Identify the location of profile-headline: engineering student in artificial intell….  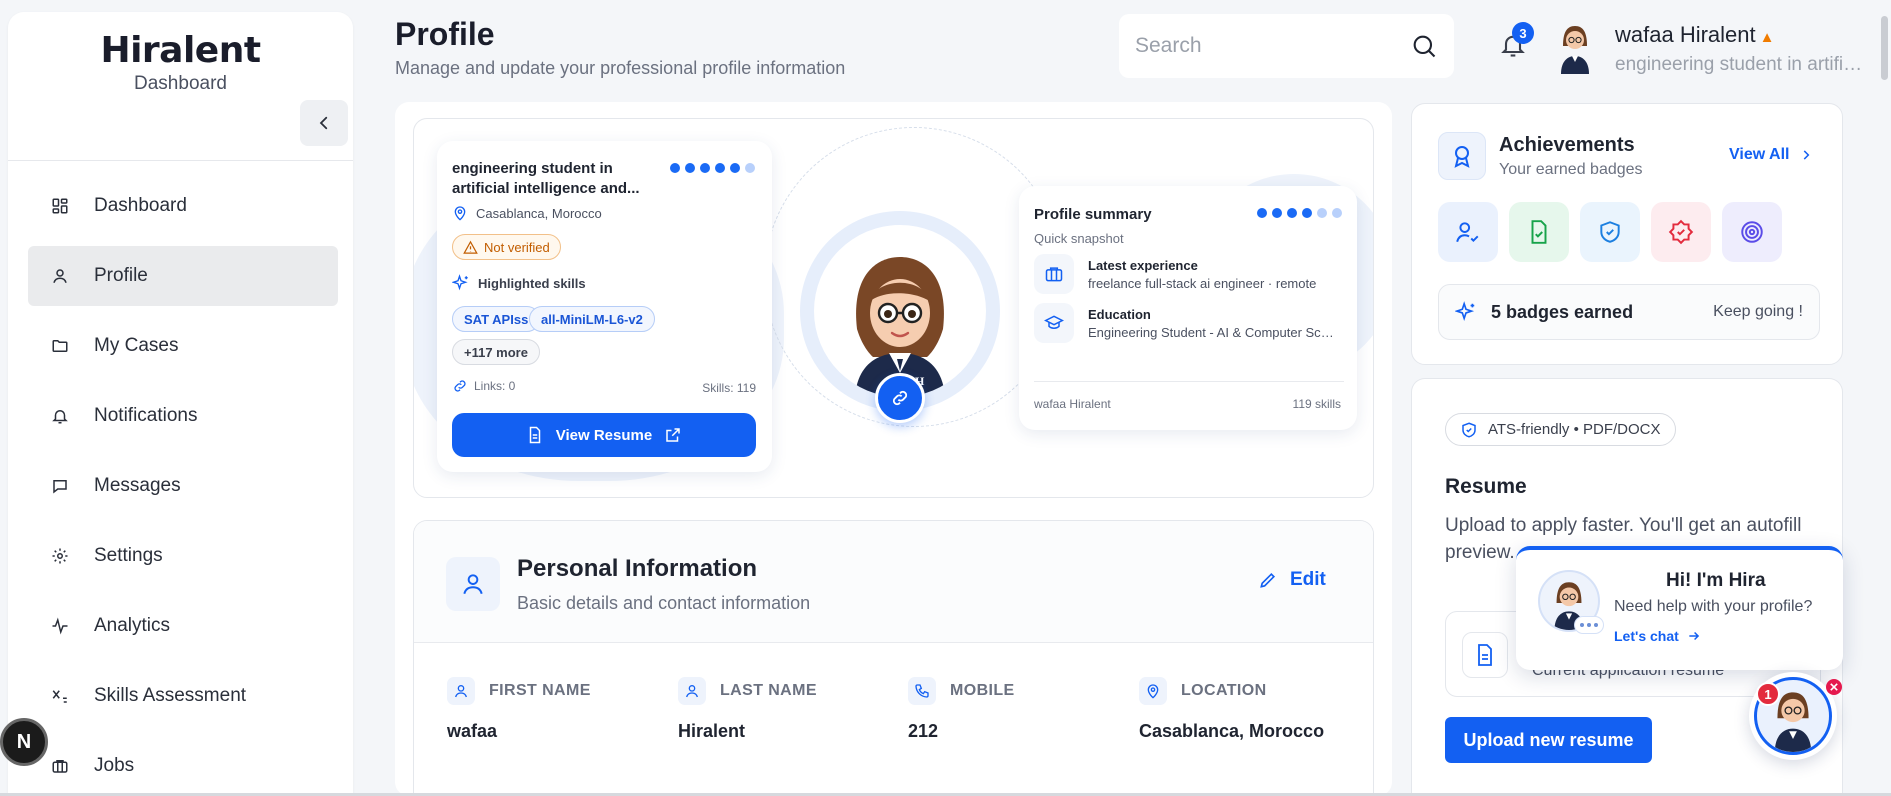
(546, 178).